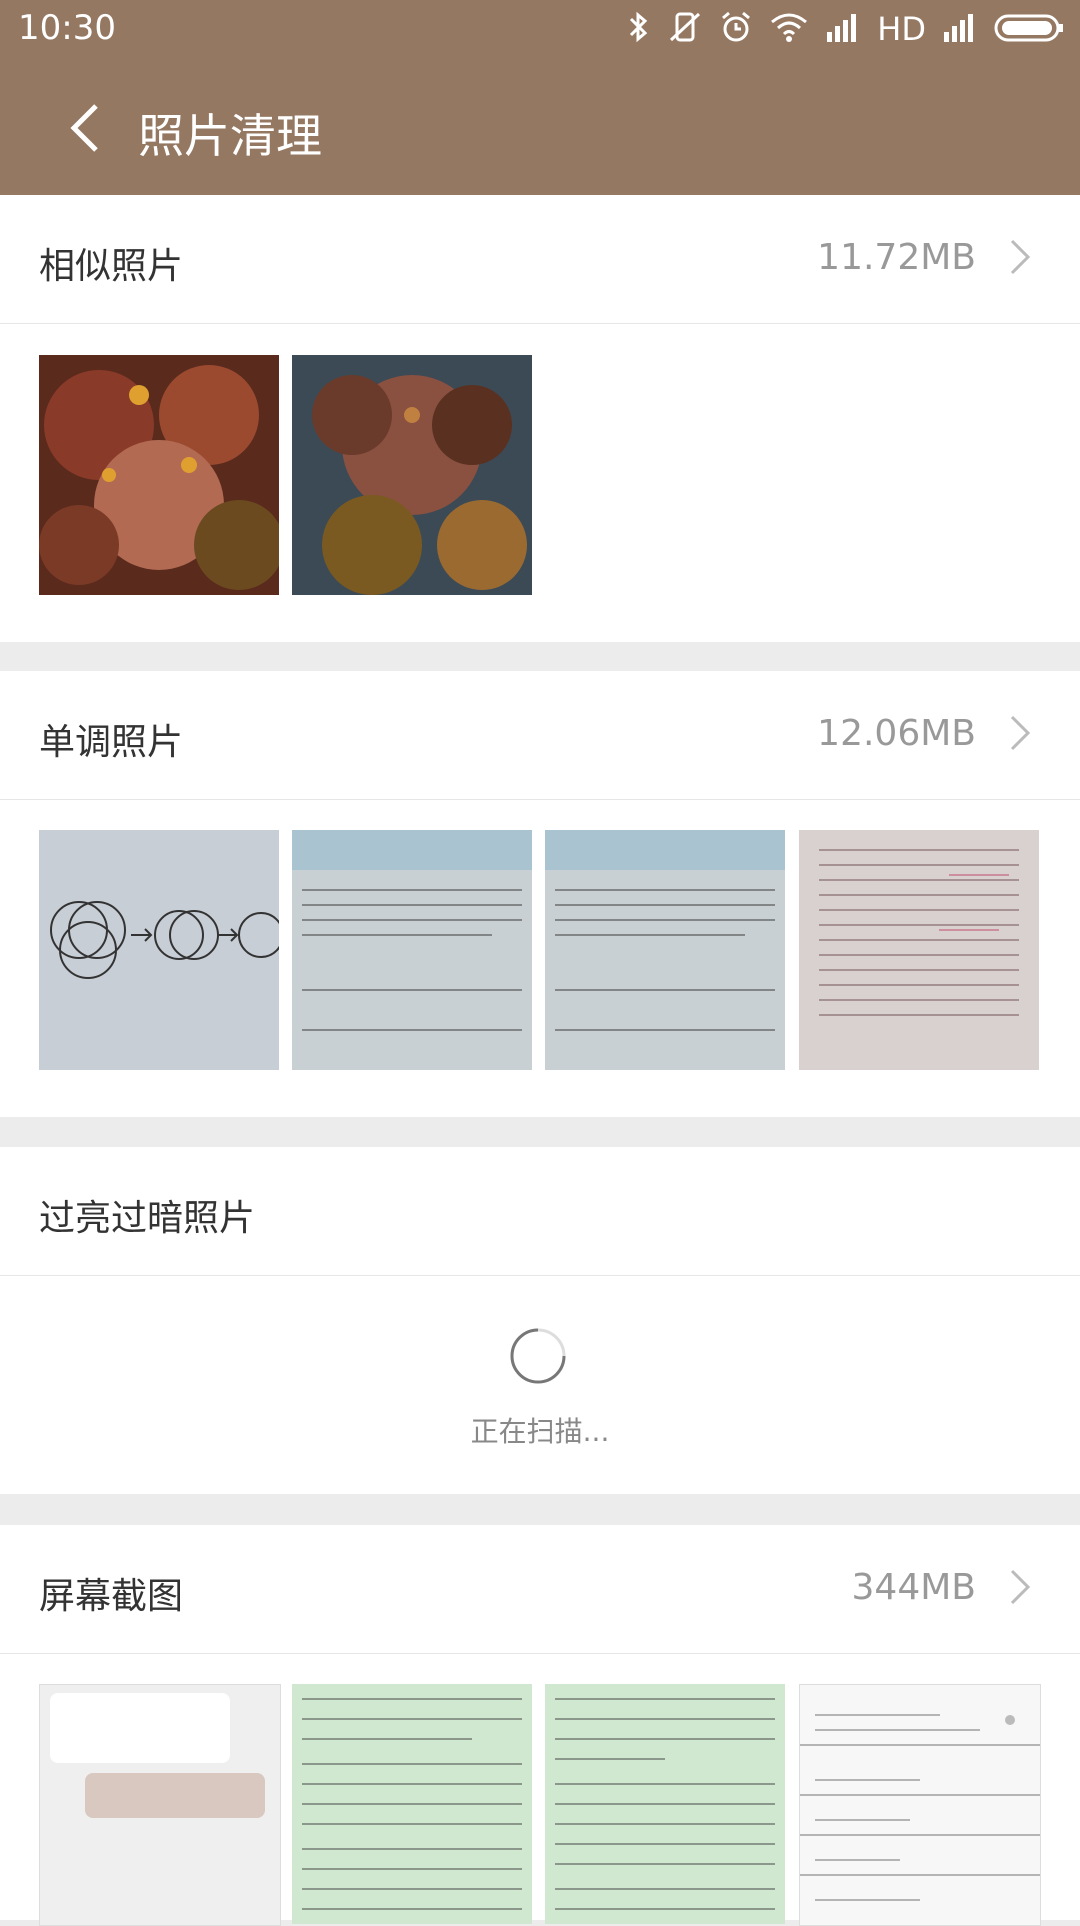  What do you see at coordinates (538, 1356) in the screenshot?
I see `loading-spinner-icon` at bounding box center [538, 1356].